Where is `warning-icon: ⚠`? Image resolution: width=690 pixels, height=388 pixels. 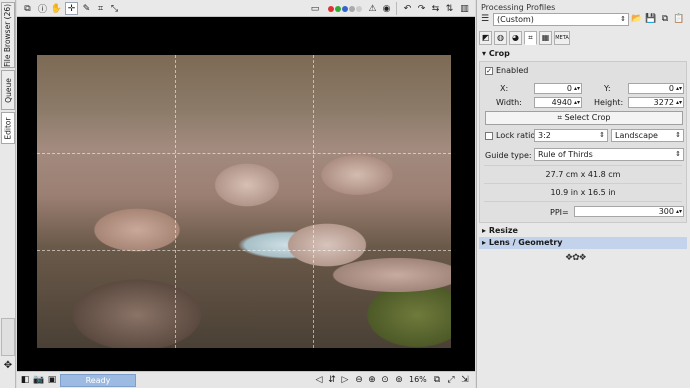 warning-icon: ⚠ is located at coordinates (372, 8).